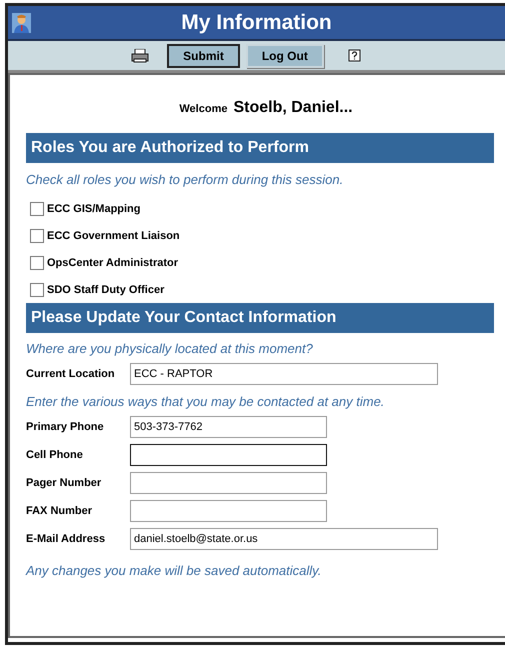 The image size is (505, 651). What do you see at coordinates (174, 570) in the screenshot?
I see `footer-note: Any changes you make will be saved automatically.` at bounding box center [174, 570].